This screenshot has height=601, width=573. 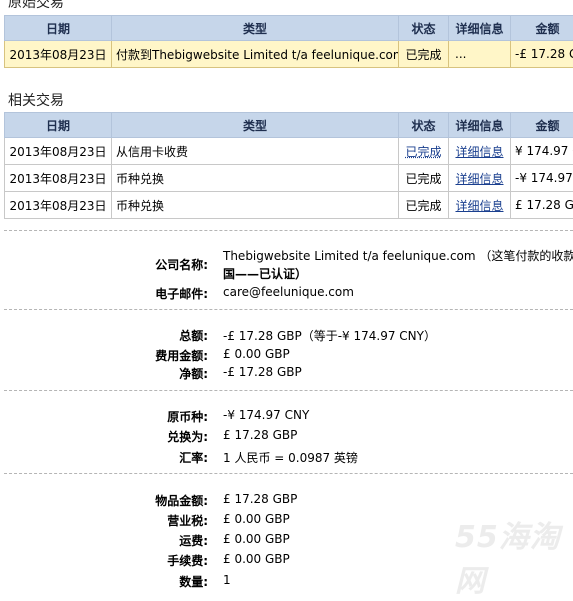 What do you see at coordinates (256, 519) in the screenshot?
I see `sales-tax-value: £ 0.00 GBP` at bounding box center [256, 519].